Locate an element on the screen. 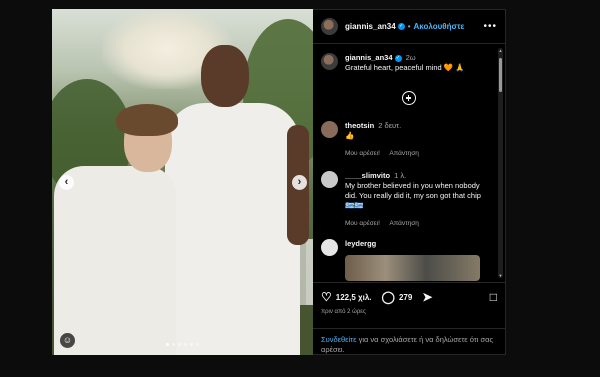 Image resolution: width=600 pixels, height=377 pixels. next-slide-button: › is located at coordinates (299, 182).